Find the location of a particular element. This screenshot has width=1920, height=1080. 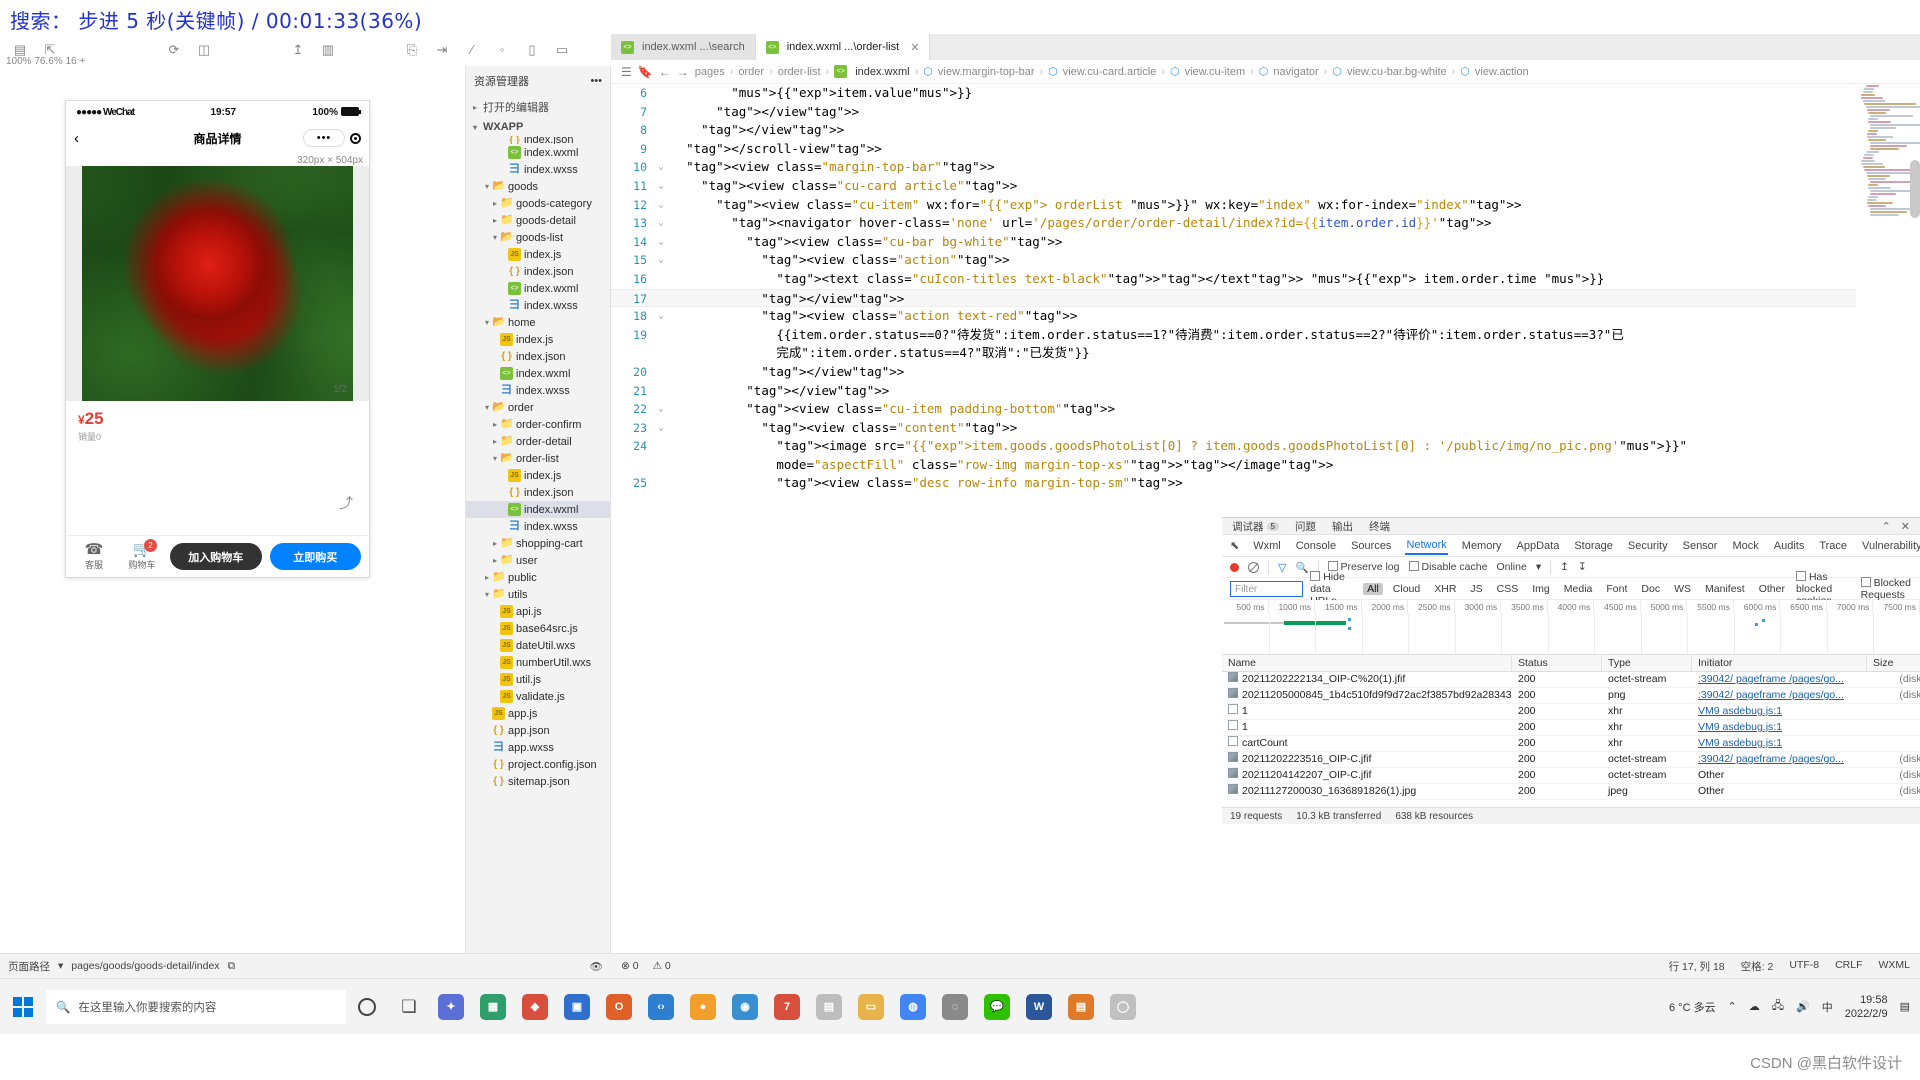

network-type-chip: WS is located at coordinates (1682, 589).